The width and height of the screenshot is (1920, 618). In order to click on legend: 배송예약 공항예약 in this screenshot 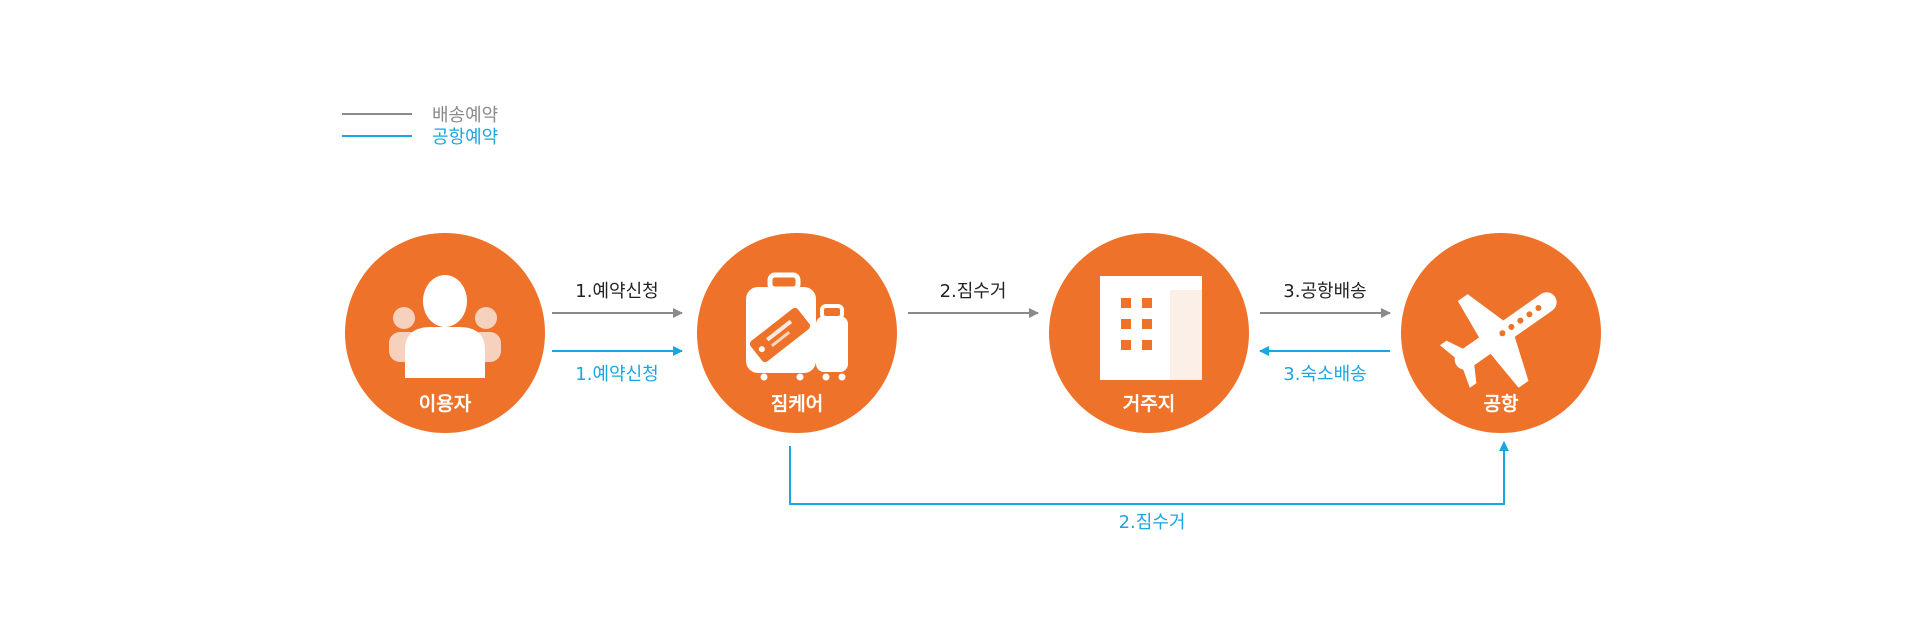, I will do `click(420, 126)`.